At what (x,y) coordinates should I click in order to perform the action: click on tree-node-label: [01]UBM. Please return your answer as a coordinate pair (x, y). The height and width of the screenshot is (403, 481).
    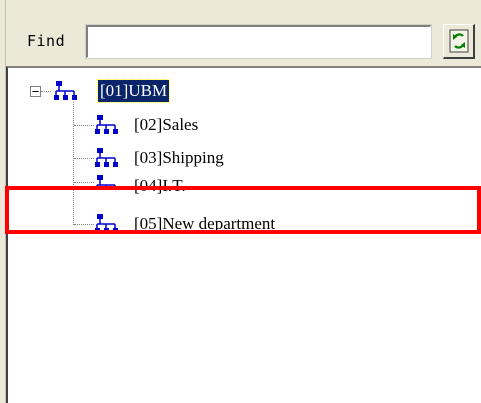
    Looking at the image, I should click on (133, 91).